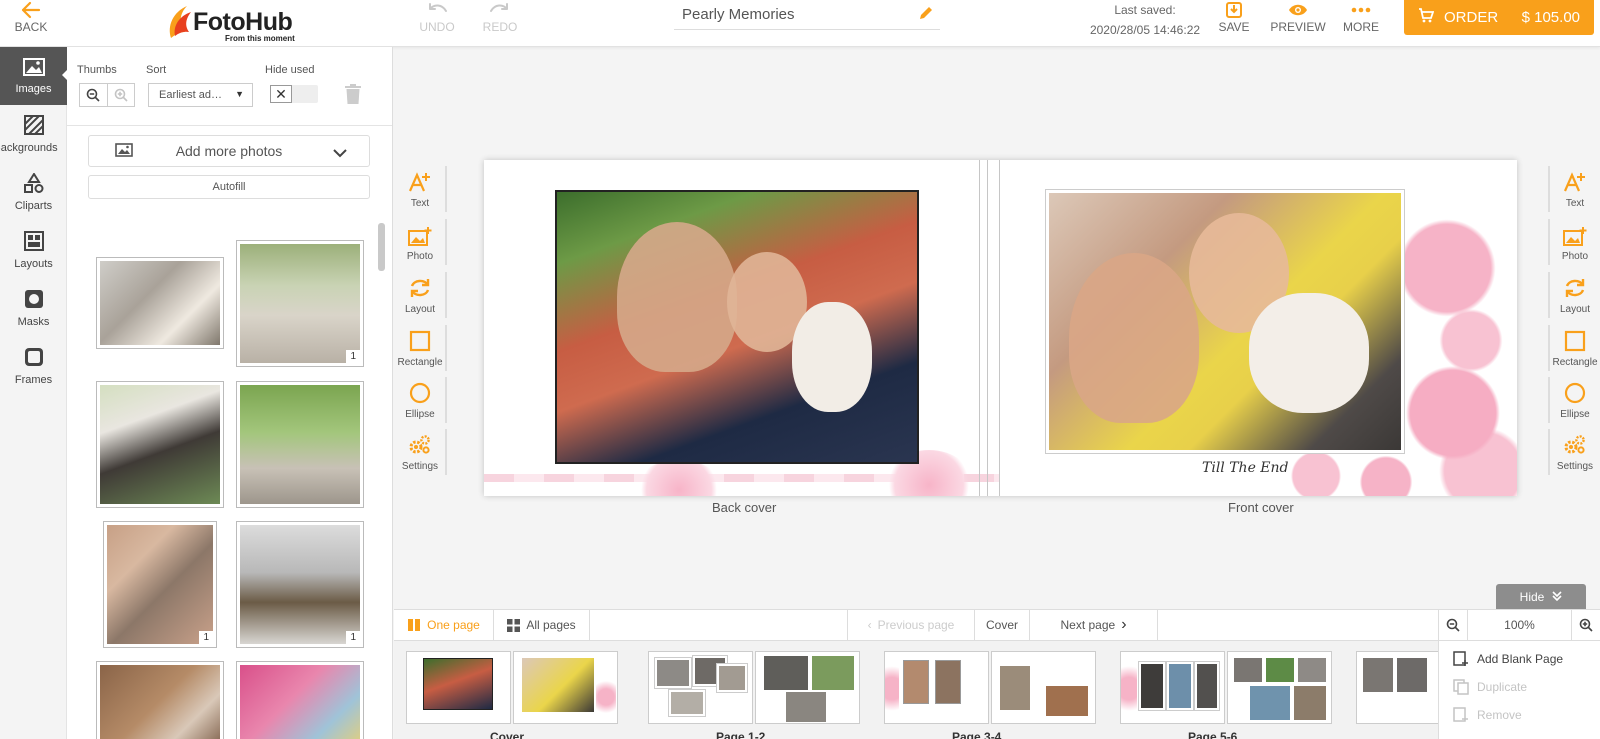 The width and height of the screenshot is (1600, 739). What do you see at coordinates (124, 151) in the screenshot?
I see `image-icon` at bounding box center [124, 151].